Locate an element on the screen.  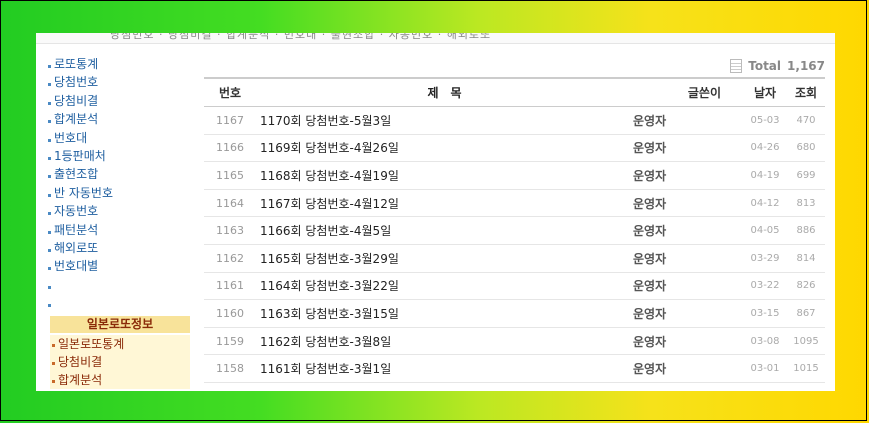
table-row: 1167 1170회 당첨번호-5월3일 운영자 05-03 470 is located at coordinates (514, 120).